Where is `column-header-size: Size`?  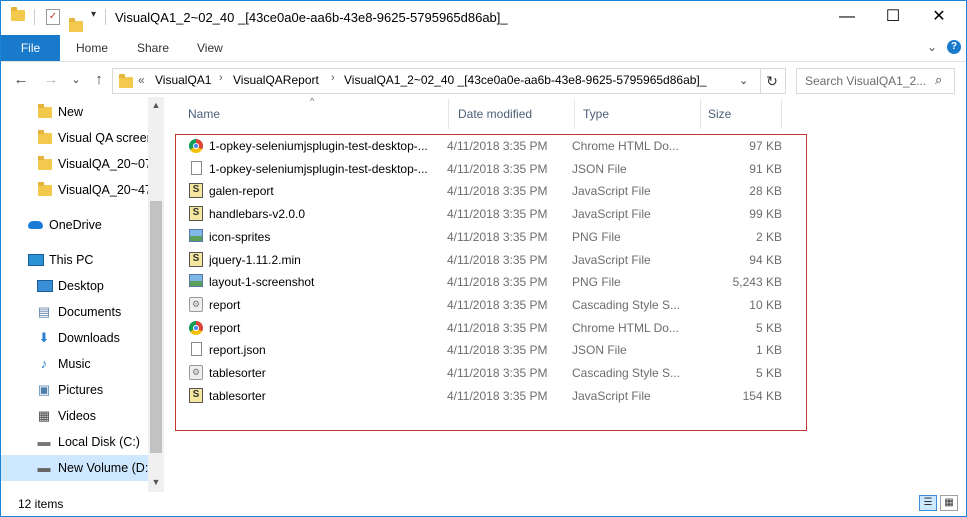 column-header-size: Size is located at coordinates (719, 114).